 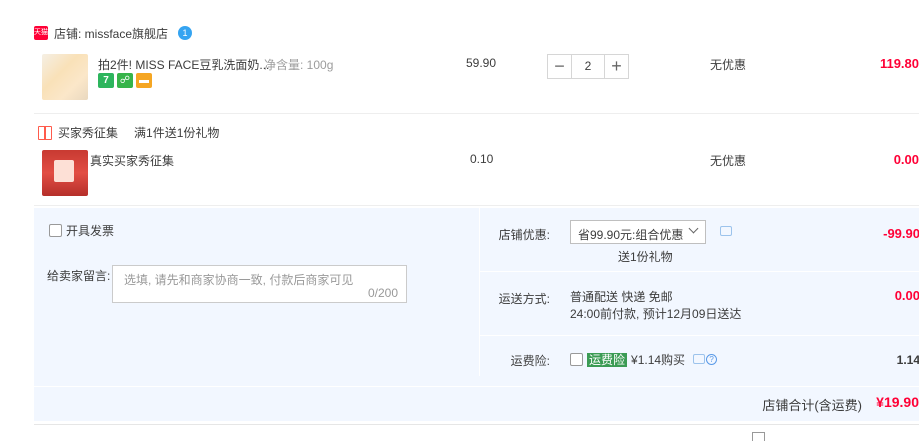 What do you see at coordinates (41, 33) in the screenshot?
I see `tmall-icon: 天猫` at bounding box center [41, 33].